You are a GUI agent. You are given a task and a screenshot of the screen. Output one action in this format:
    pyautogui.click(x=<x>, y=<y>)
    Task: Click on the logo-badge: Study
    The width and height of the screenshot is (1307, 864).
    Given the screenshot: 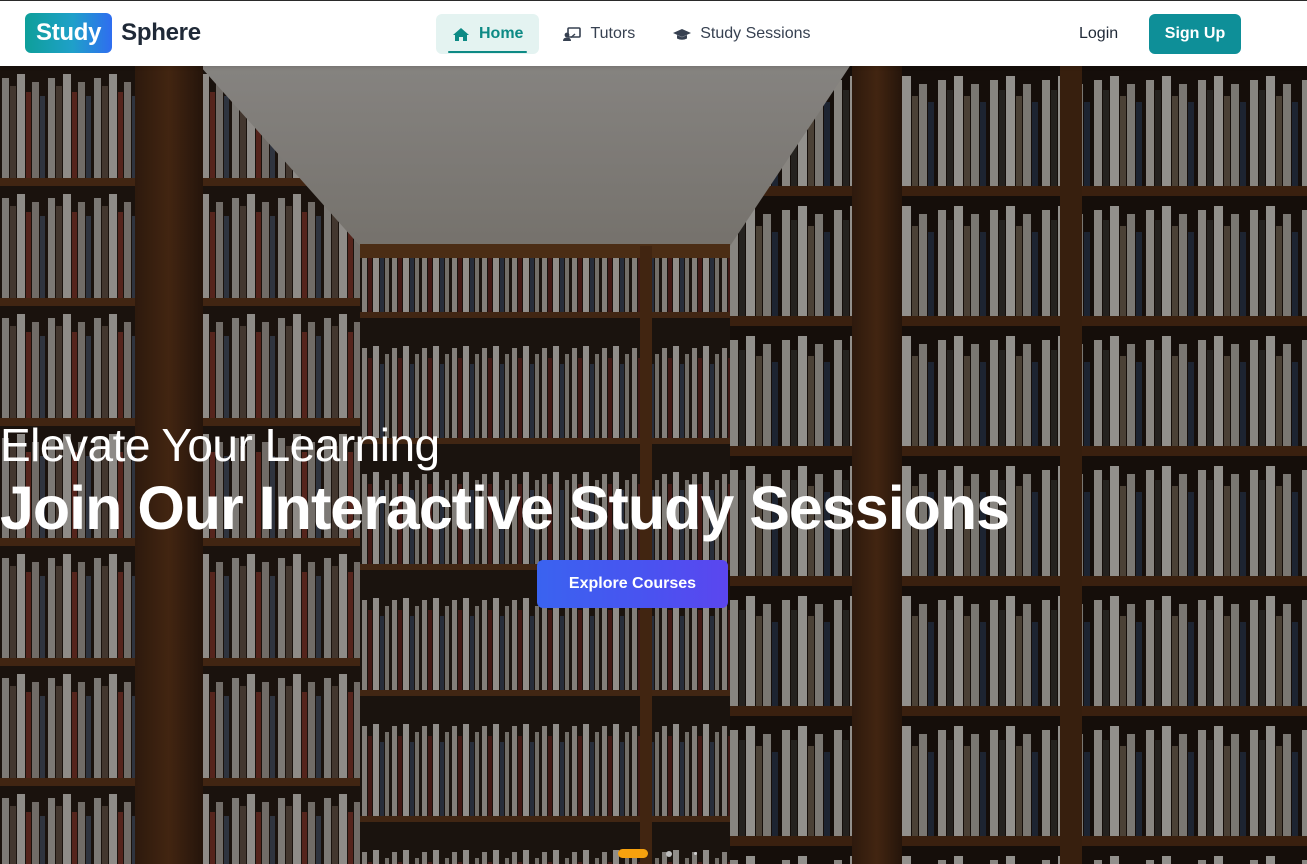 What is the action you would take?
    pyautogui.click(x=69, y=33)
    